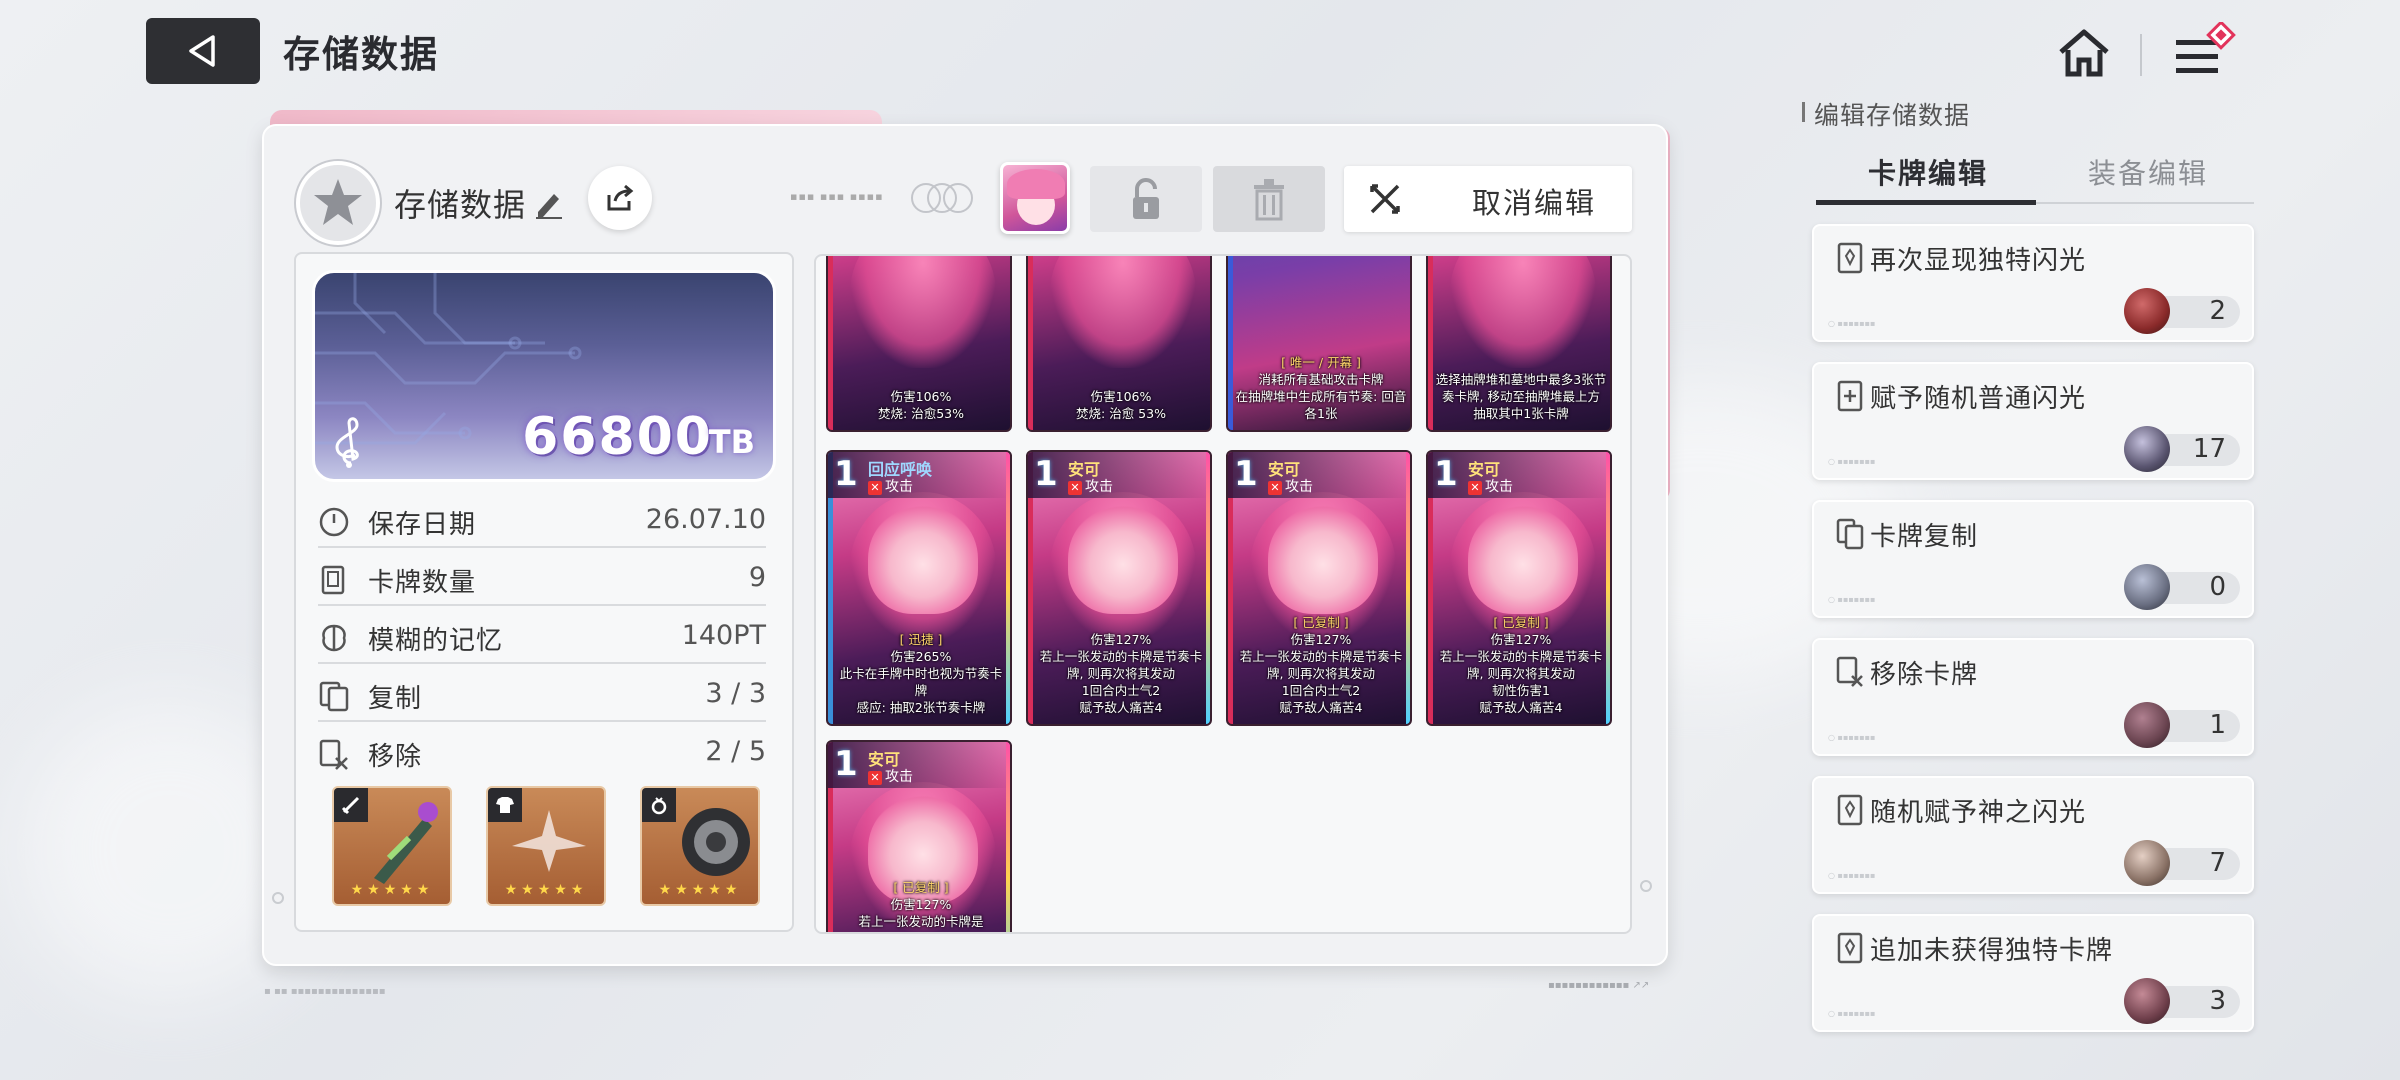 This screenshot has height=1080, width=2400. What do you see at coordinates (2207, 52) in the screenshot?
I see `menu-button` at bounding box center [2207, 52].